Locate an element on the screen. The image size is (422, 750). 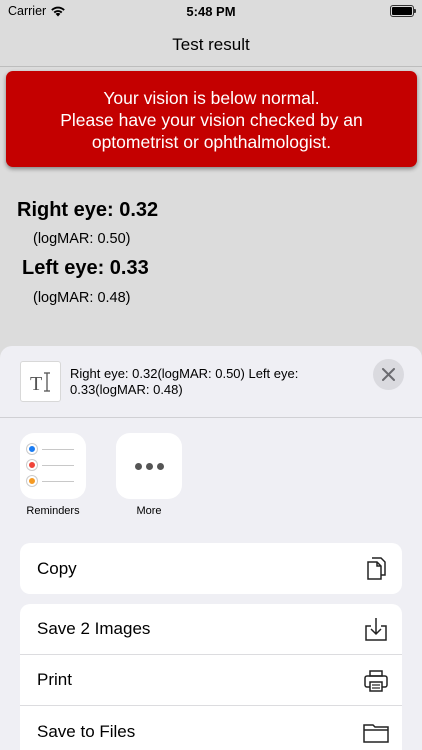
more-label: More is located at coordinates (149, 511).